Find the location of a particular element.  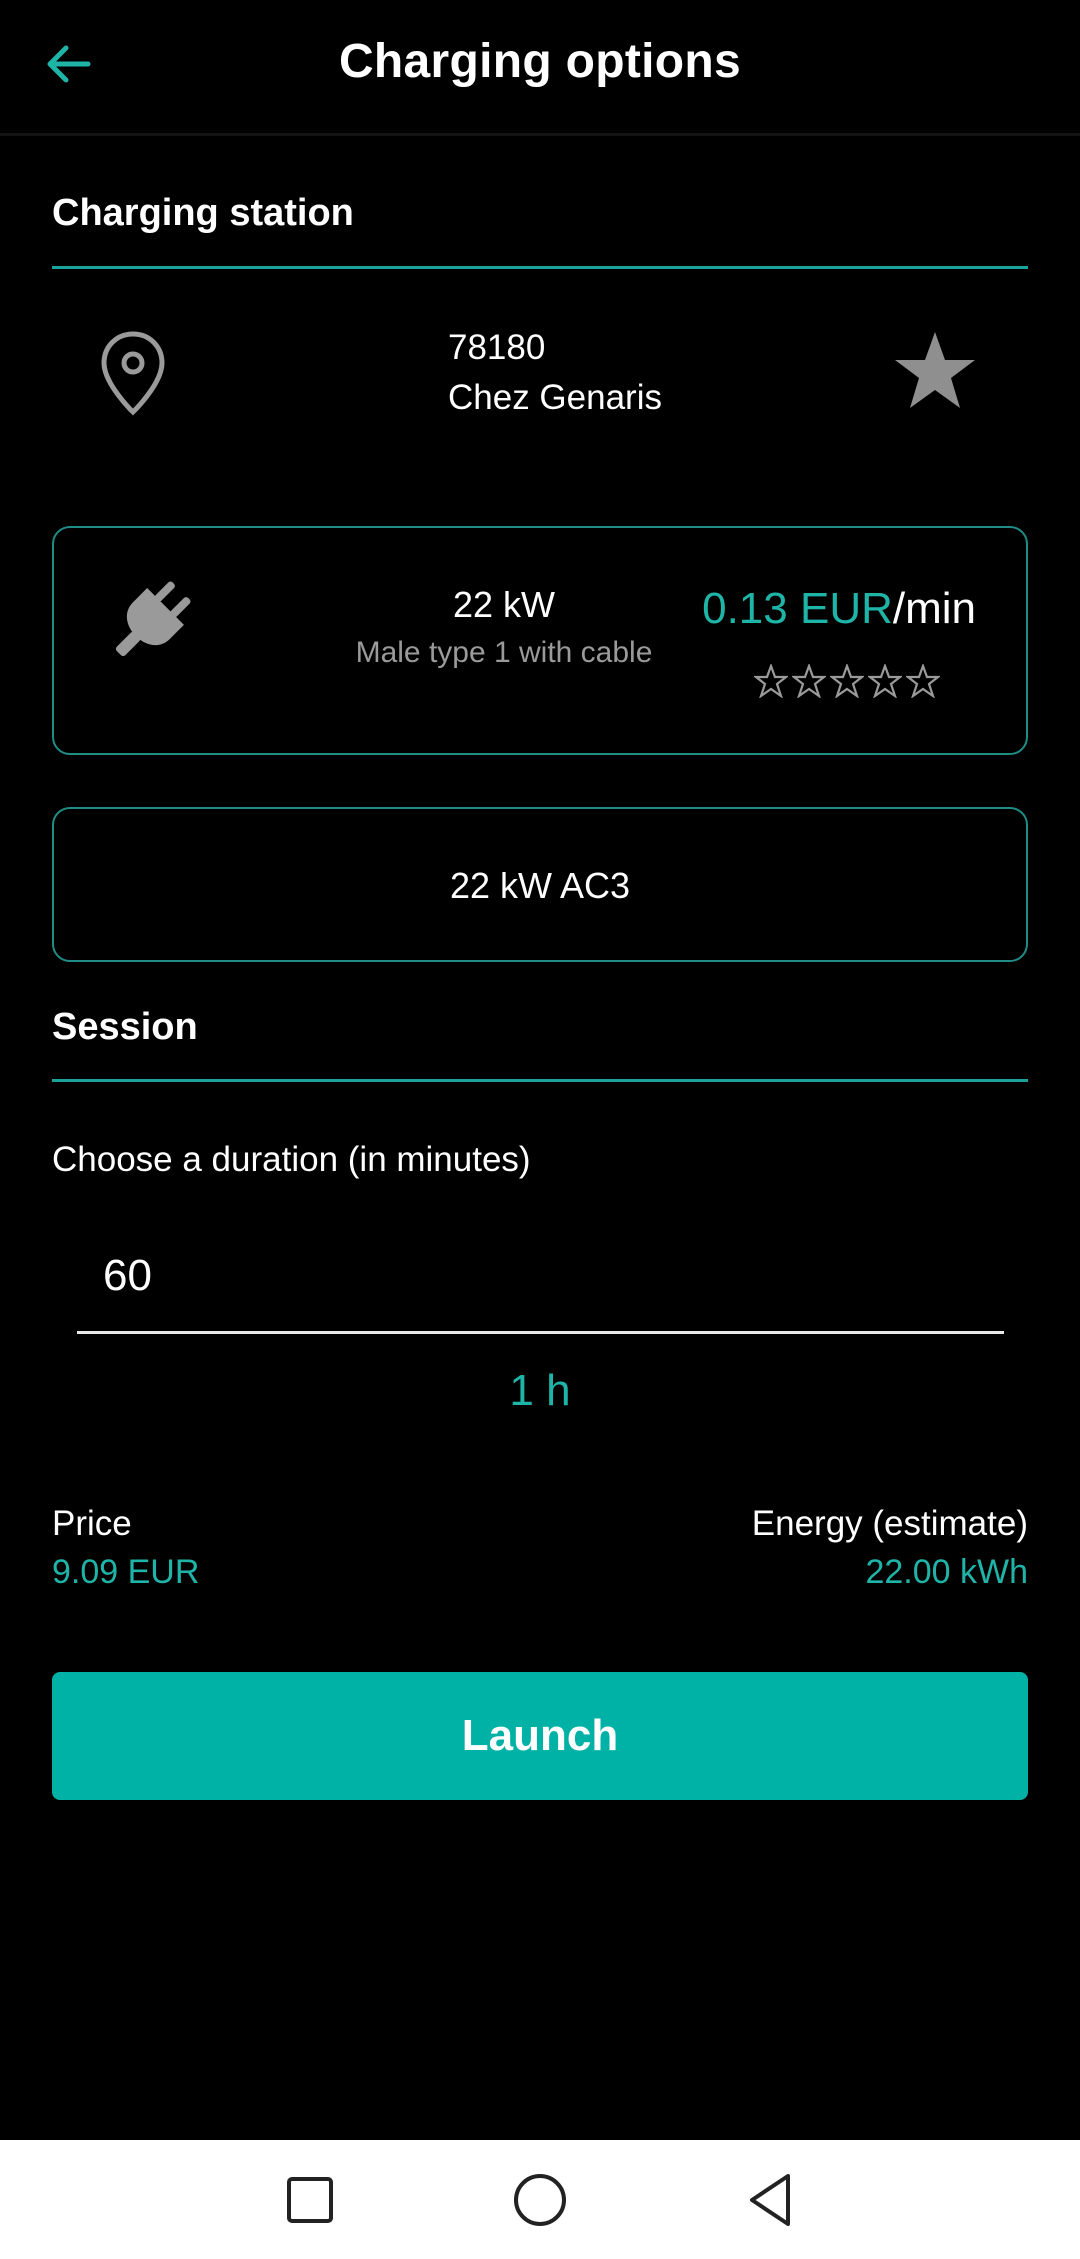

duration-input is located at coordinates (540, 1277).